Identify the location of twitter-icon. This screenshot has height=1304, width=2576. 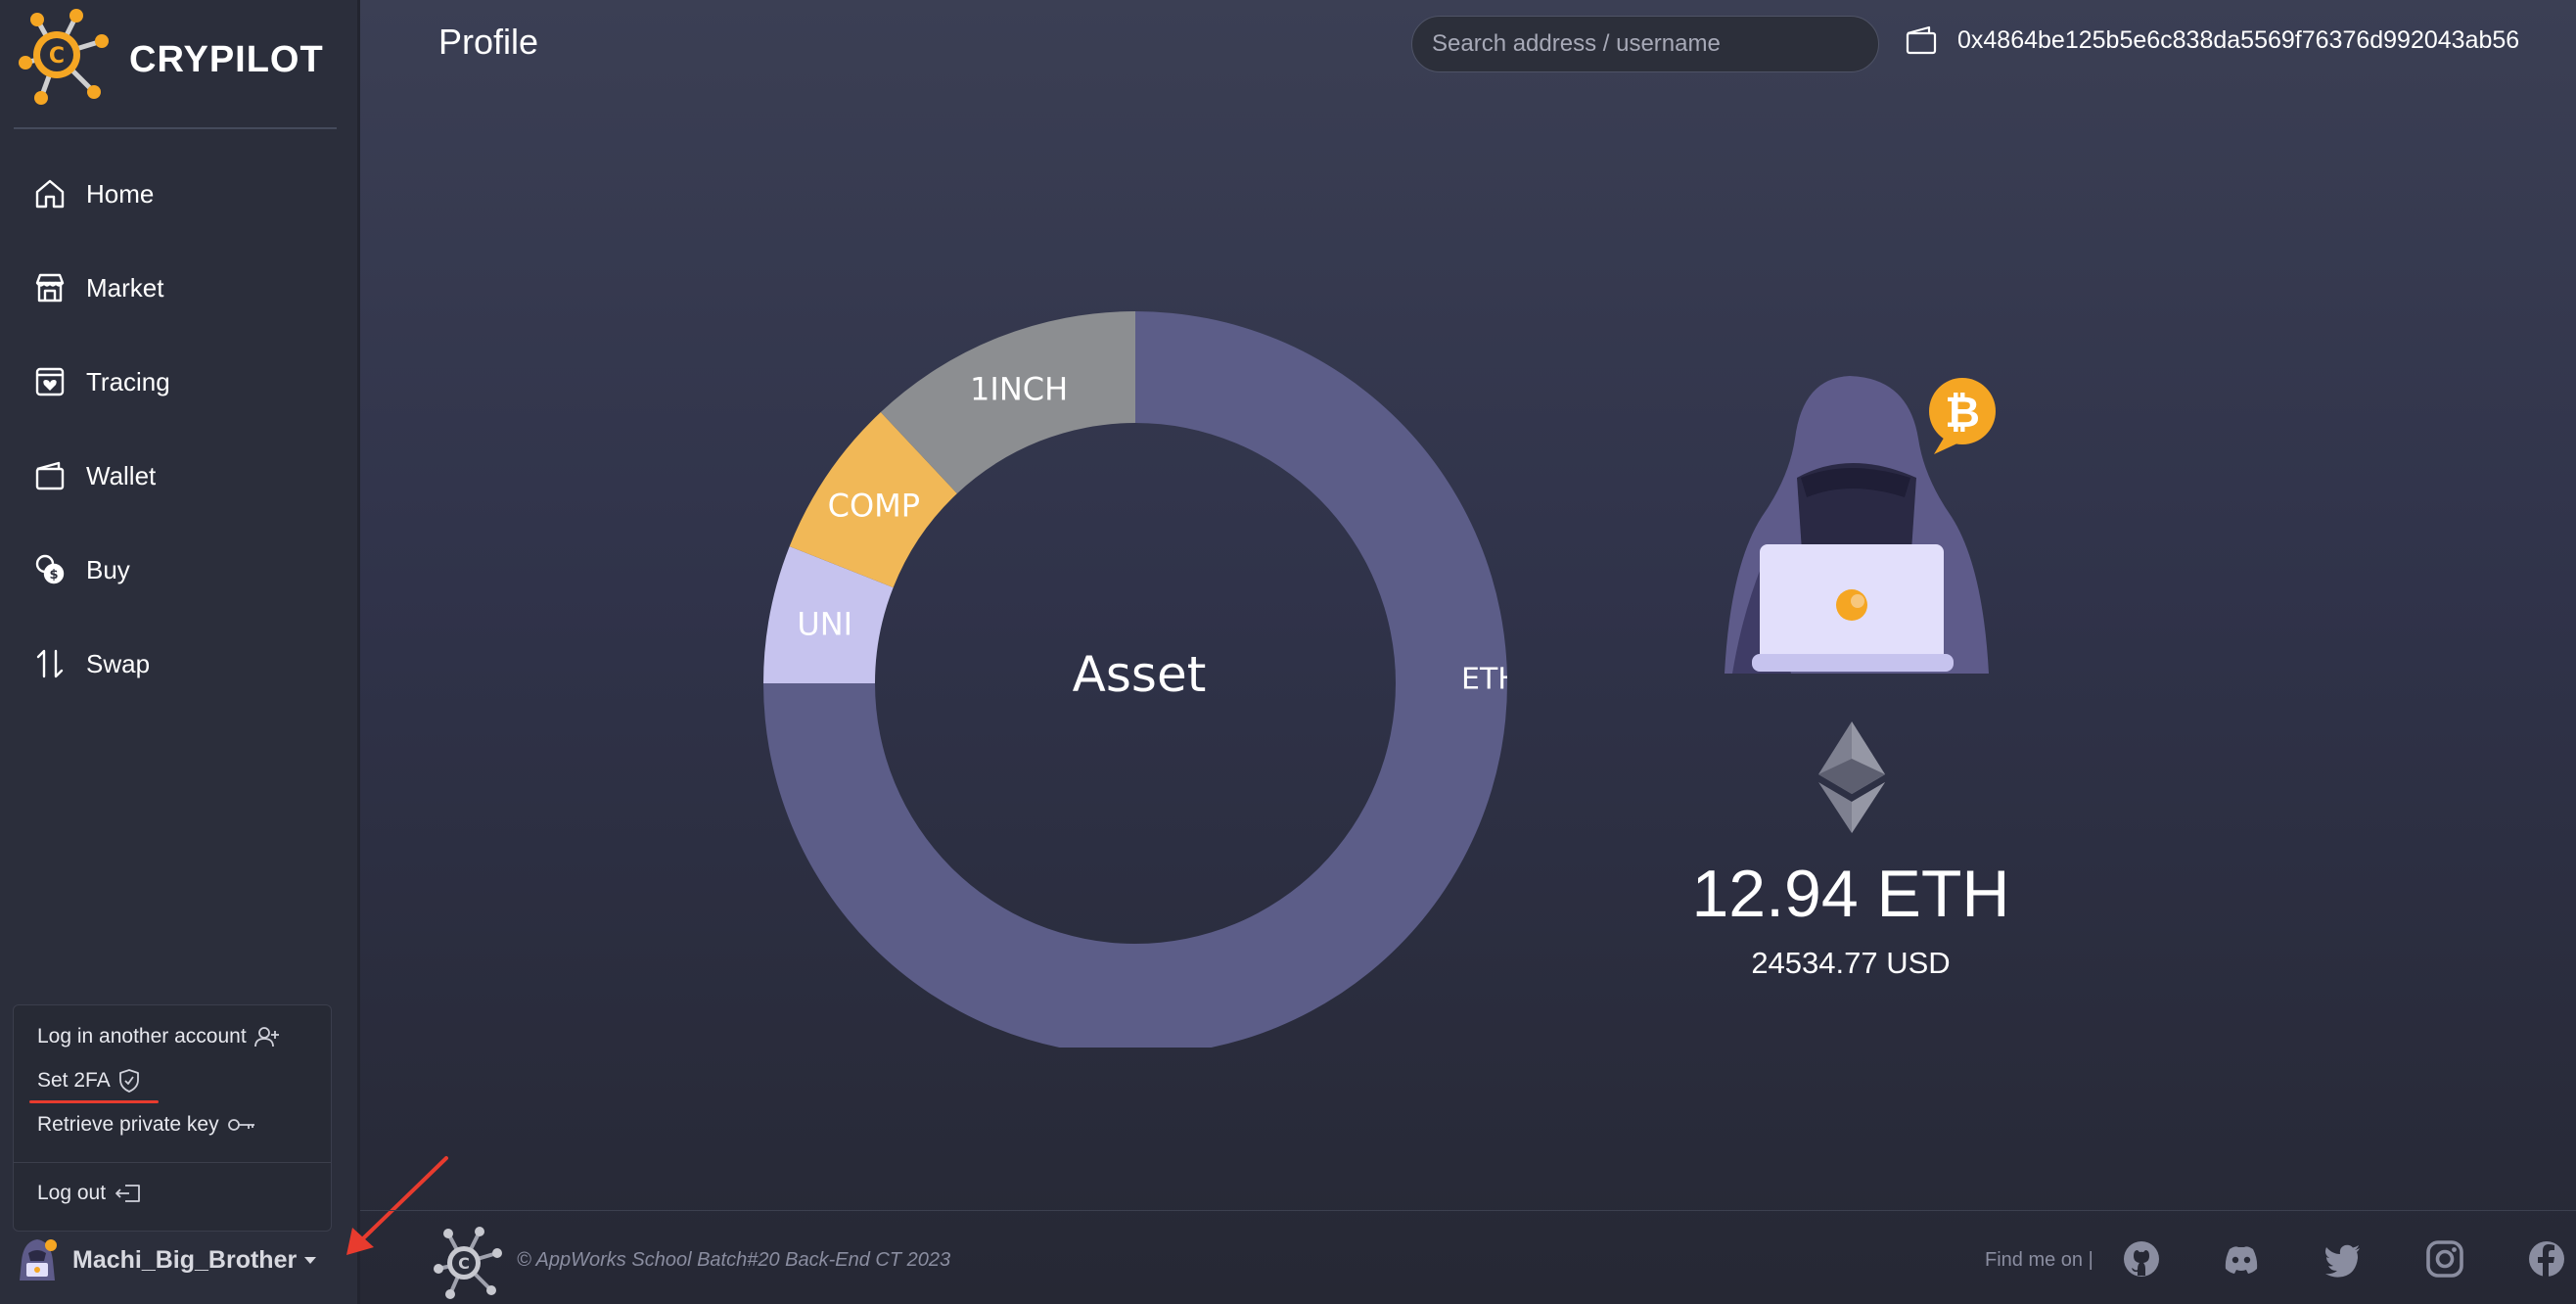
(2343, 1259).